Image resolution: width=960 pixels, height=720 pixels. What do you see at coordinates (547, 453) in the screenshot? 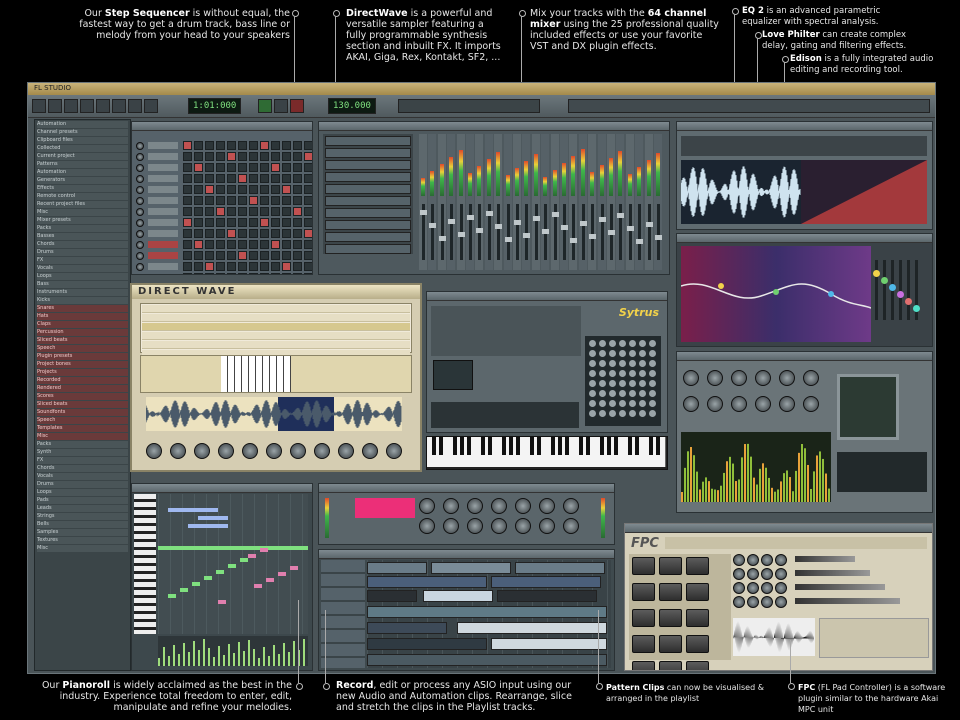
I see `piano-keyboard` at bounding box center [547, 453].